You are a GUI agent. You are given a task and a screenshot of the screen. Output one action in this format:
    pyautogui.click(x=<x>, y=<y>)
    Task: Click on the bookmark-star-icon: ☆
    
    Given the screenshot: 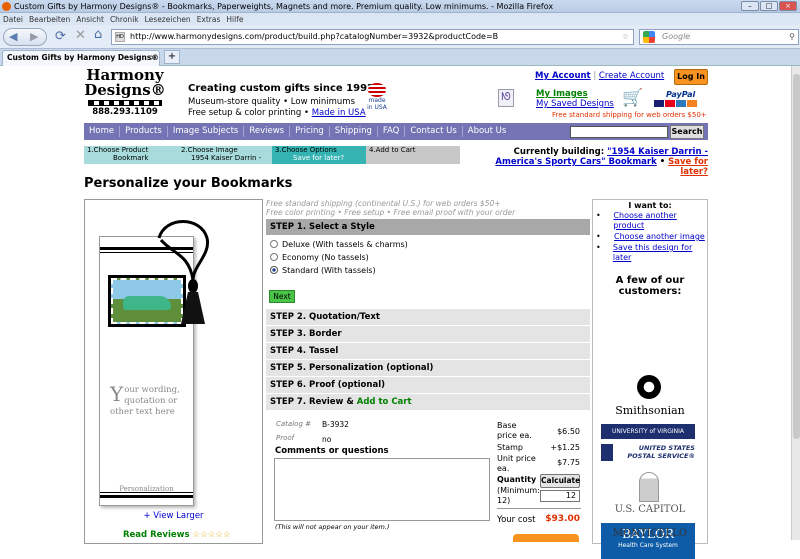 What is the action you would take?
    pyautogui.click(x=625, y=37)
    